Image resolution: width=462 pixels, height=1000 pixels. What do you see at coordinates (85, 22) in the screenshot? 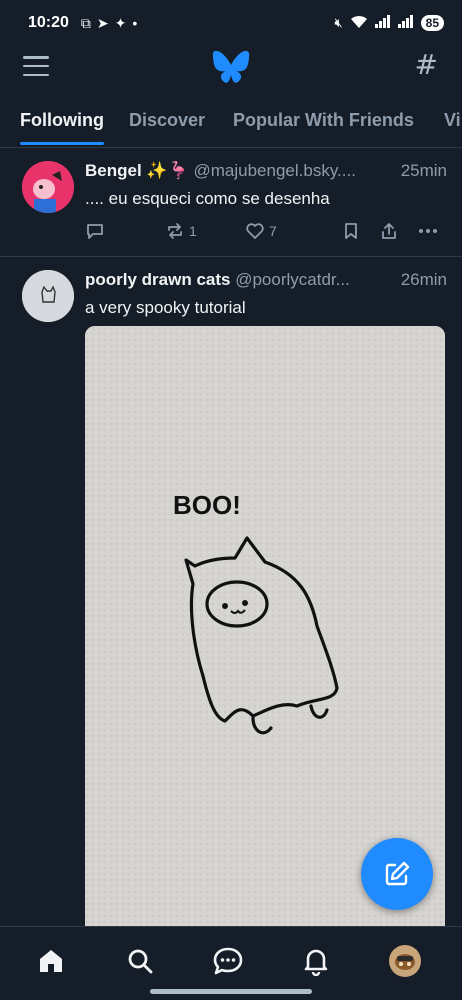
I see `screenshot-icon: ⧉` at bounding box center [85, 22].